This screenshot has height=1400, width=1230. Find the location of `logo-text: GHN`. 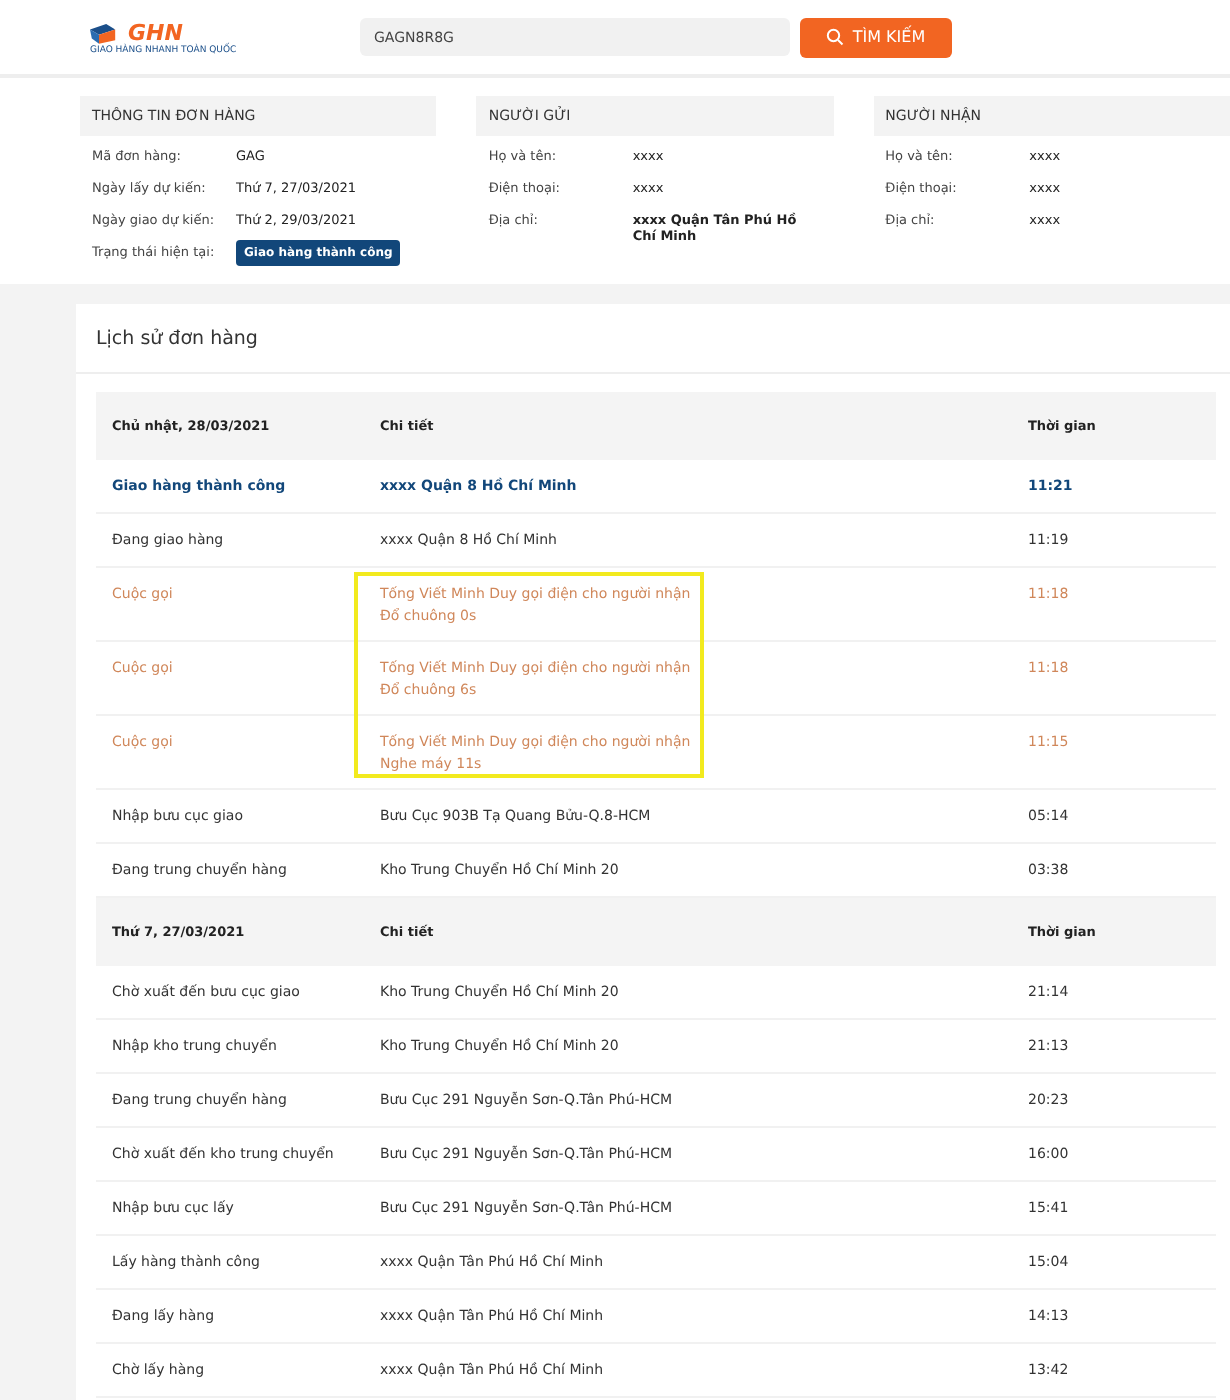

logo-text: GHN is located at coordinates (155, 32).